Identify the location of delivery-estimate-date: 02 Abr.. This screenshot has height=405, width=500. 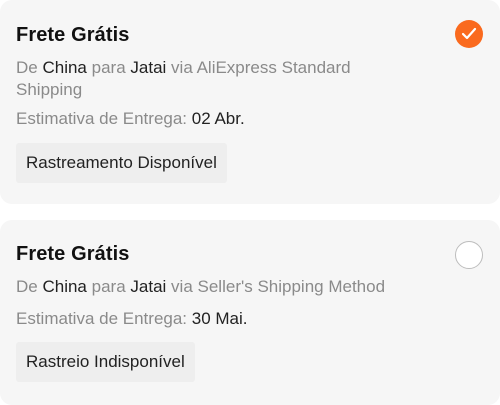
(218, 118).